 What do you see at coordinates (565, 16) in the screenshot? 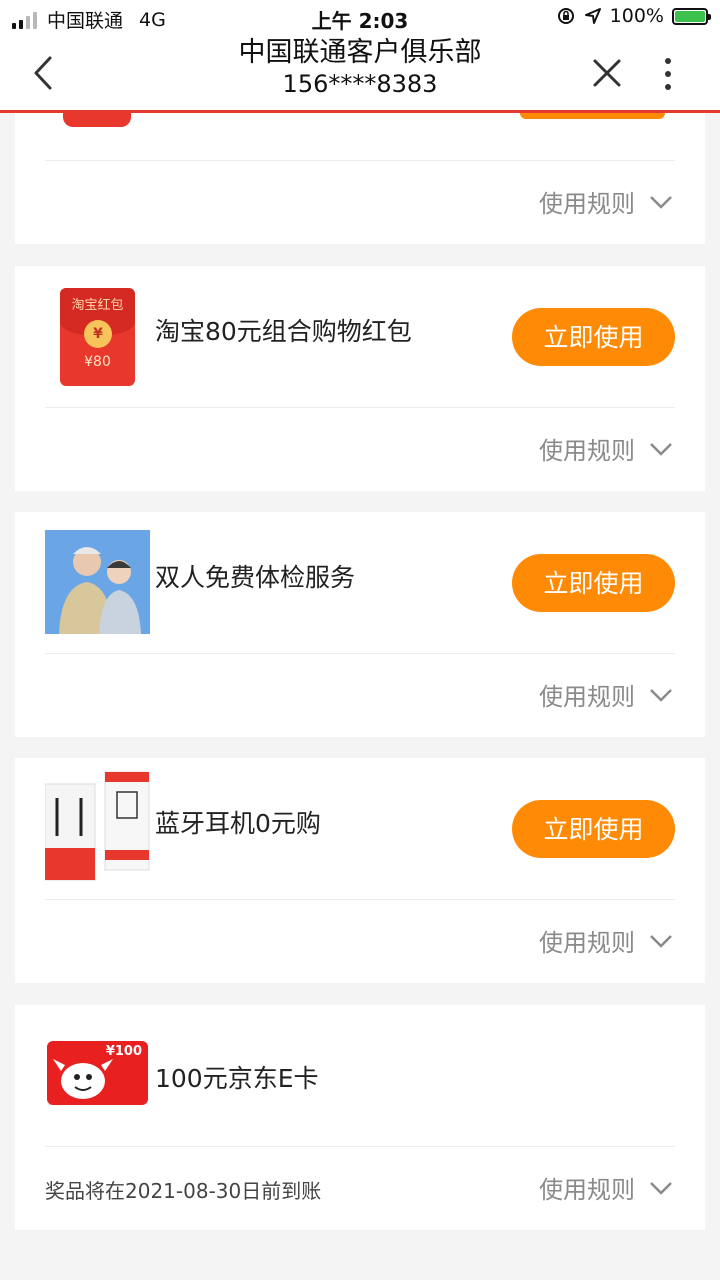
I see `orientation-lock-icon` at bounding box center [565, 16].